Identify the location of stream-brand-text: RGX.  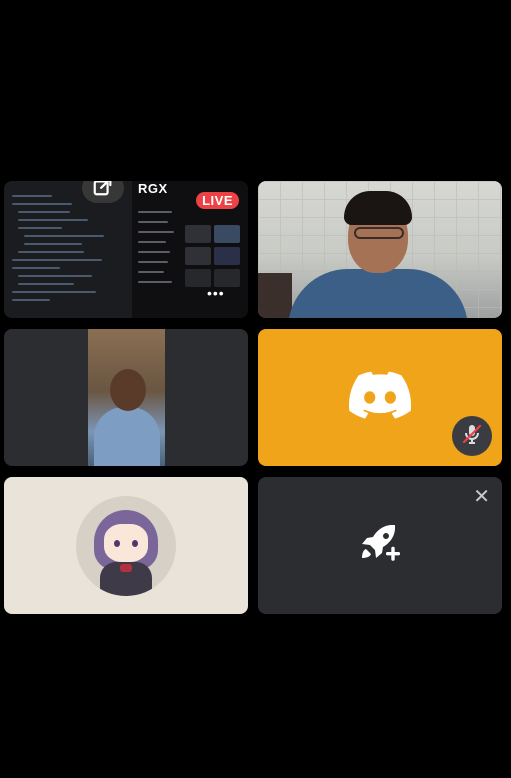
(153, 188).